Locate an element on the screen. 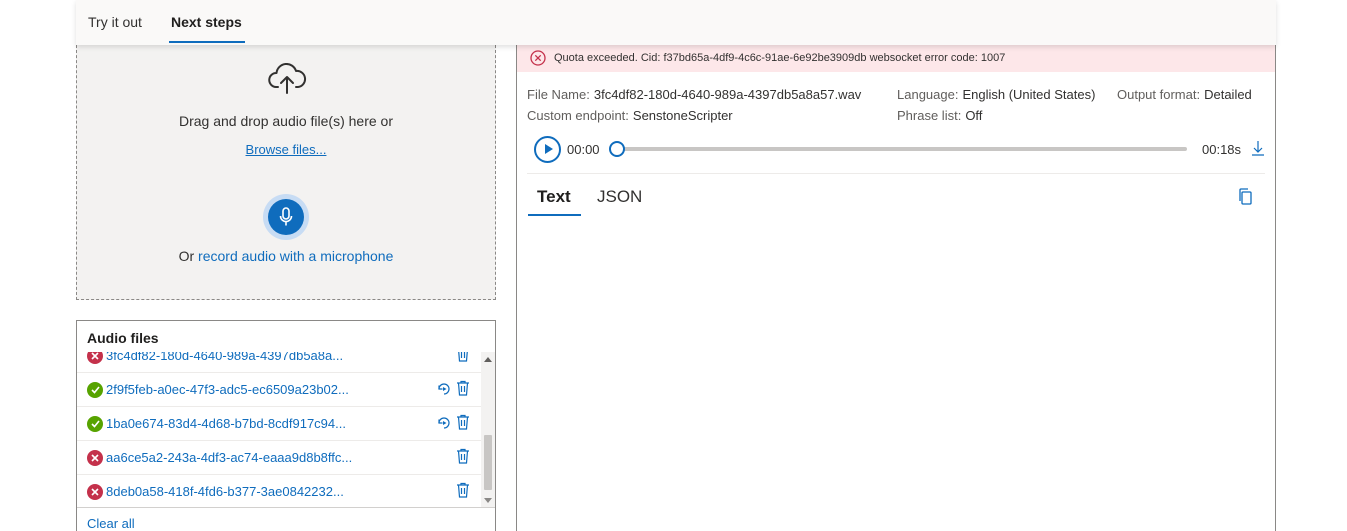 The width and height of the screenshot is (1347, 531). clear-all-link: Clear all is located at coordinates (111, 523).